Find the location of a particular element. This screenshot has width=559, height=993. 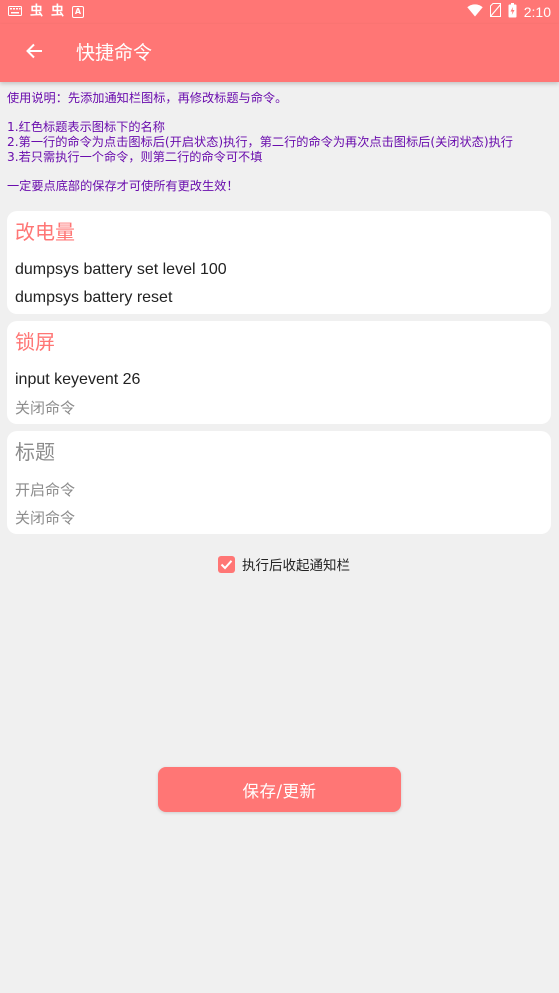

no-sim-icon is located at coordinates (495, 12).